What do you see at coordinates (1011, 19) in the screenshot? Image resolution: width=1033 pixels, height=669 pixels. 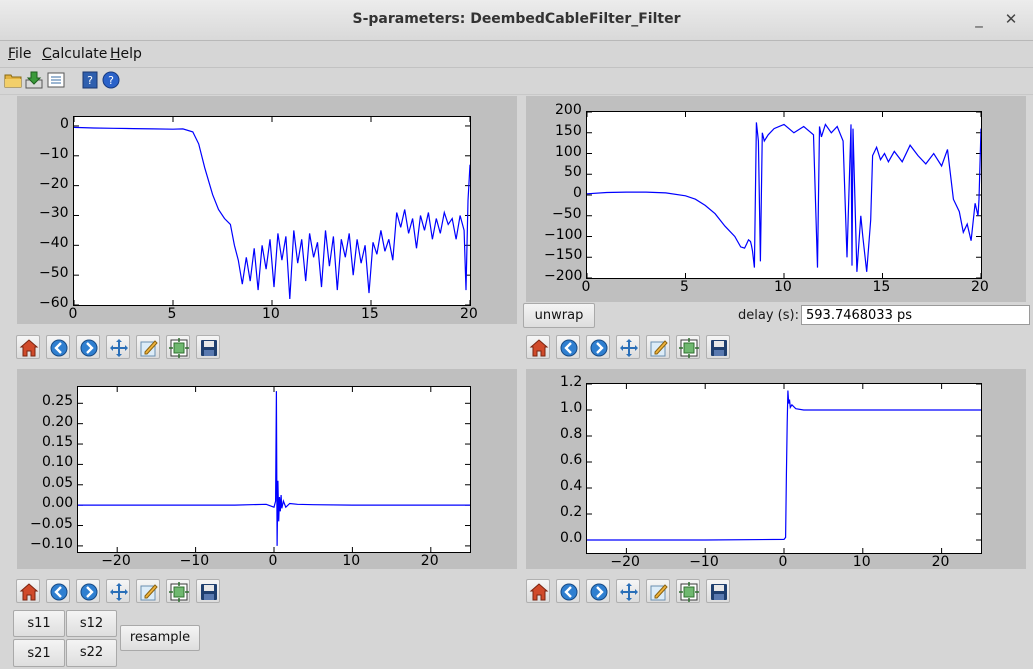 I see `close-button: ✕` at bounding box center [1011, 19].